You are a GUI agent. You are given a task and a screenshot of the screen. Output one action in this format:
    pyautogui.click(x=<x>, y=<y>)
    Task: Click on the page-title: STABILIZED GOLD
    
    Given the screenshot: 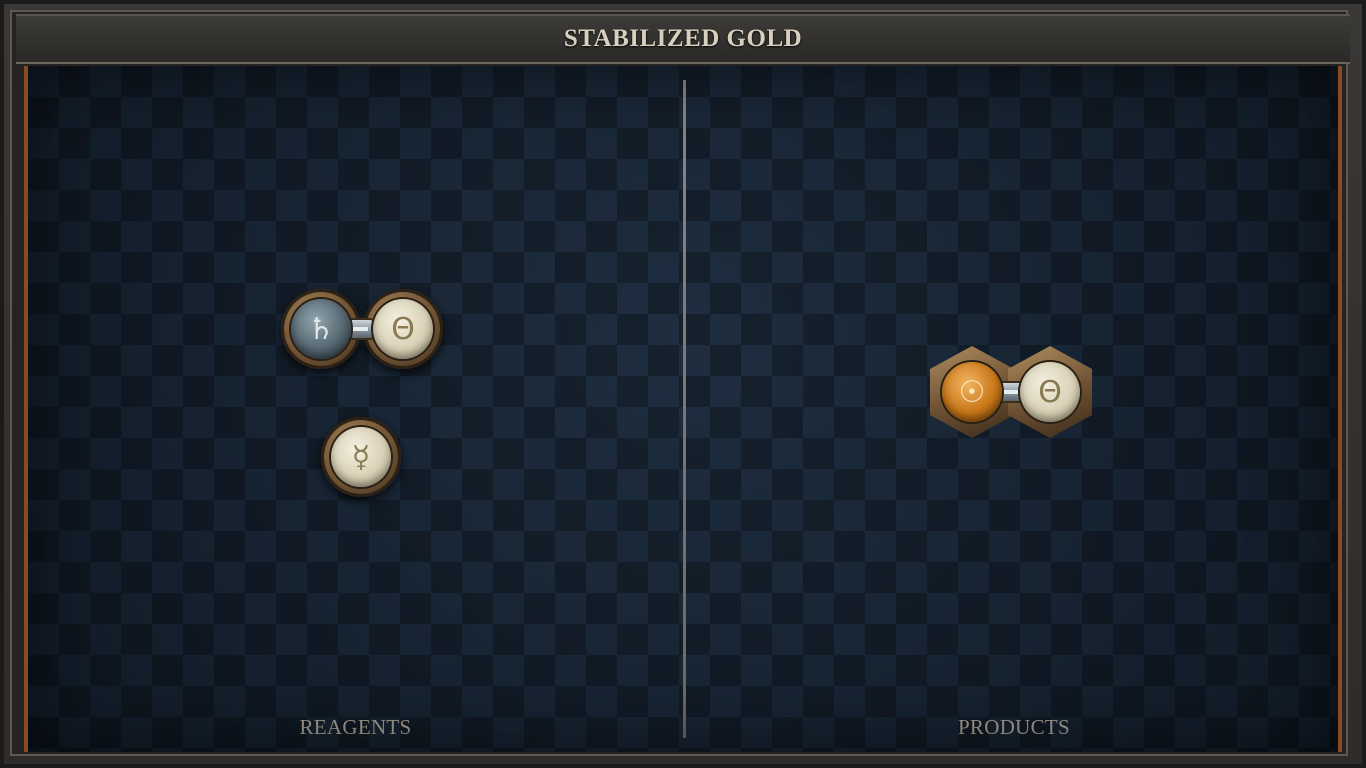 What is the action you would take?
    pyautogui.click(x=683, y=38)
    